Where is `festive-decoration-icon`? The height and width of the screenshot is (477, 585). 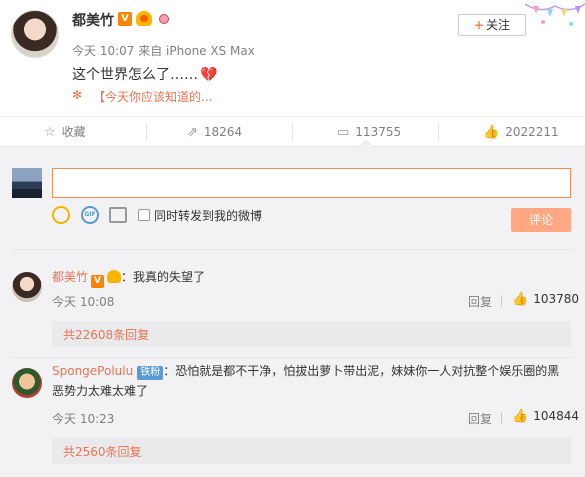
festive-decoration-icon is located at coordinates (555, 14).